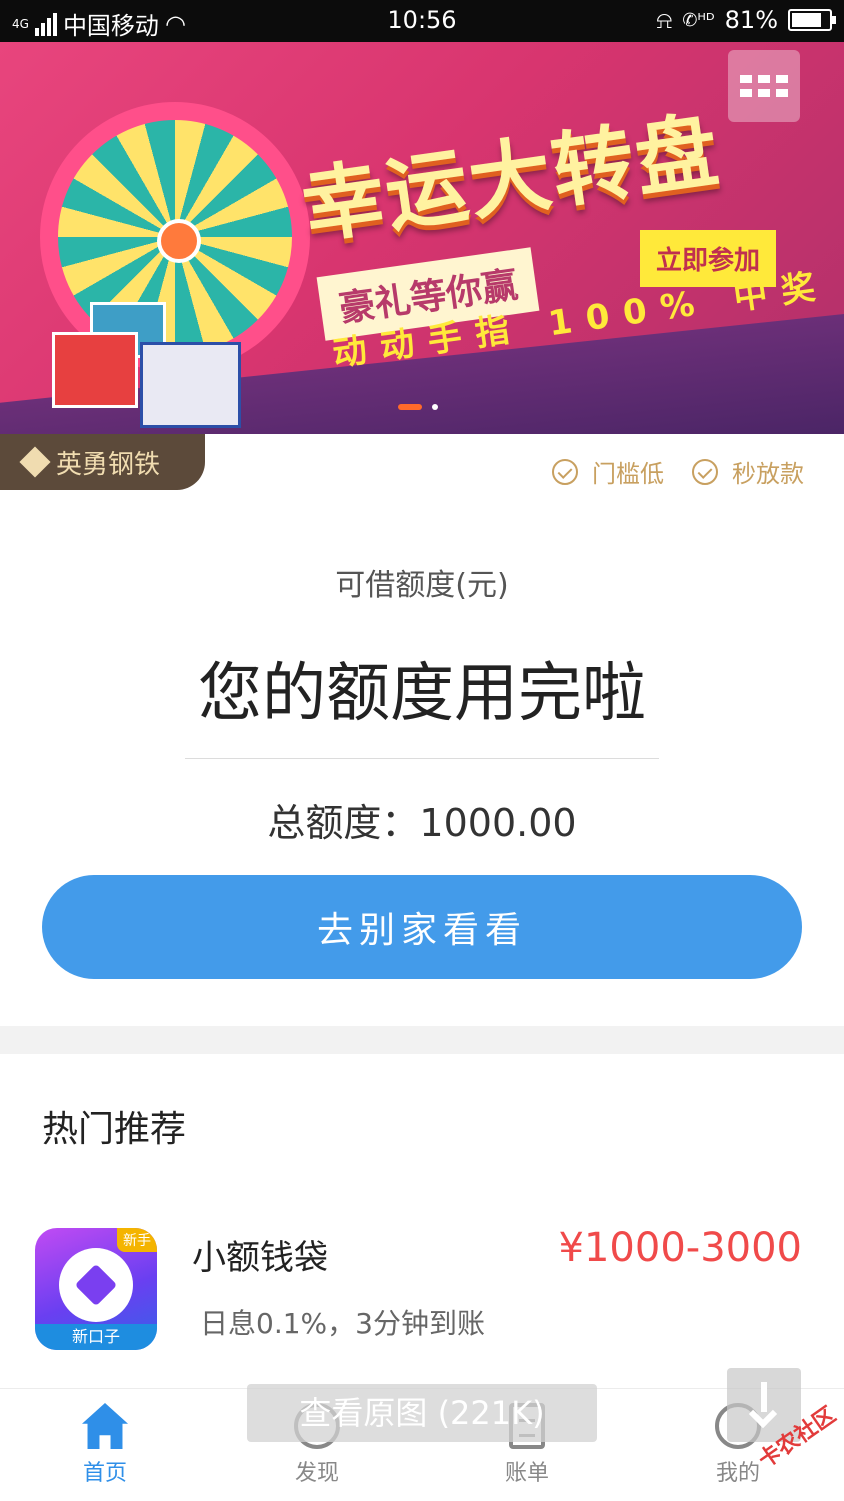  Describe the element at coordinates (422, 927) in the screenshot. I see `browse-others-button: 去别家看看` at that location.